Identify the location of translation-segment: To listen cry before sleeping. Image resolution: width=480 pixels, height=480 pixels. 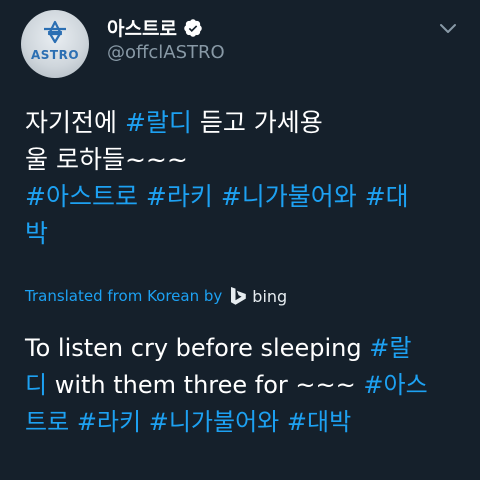
(197, 348).